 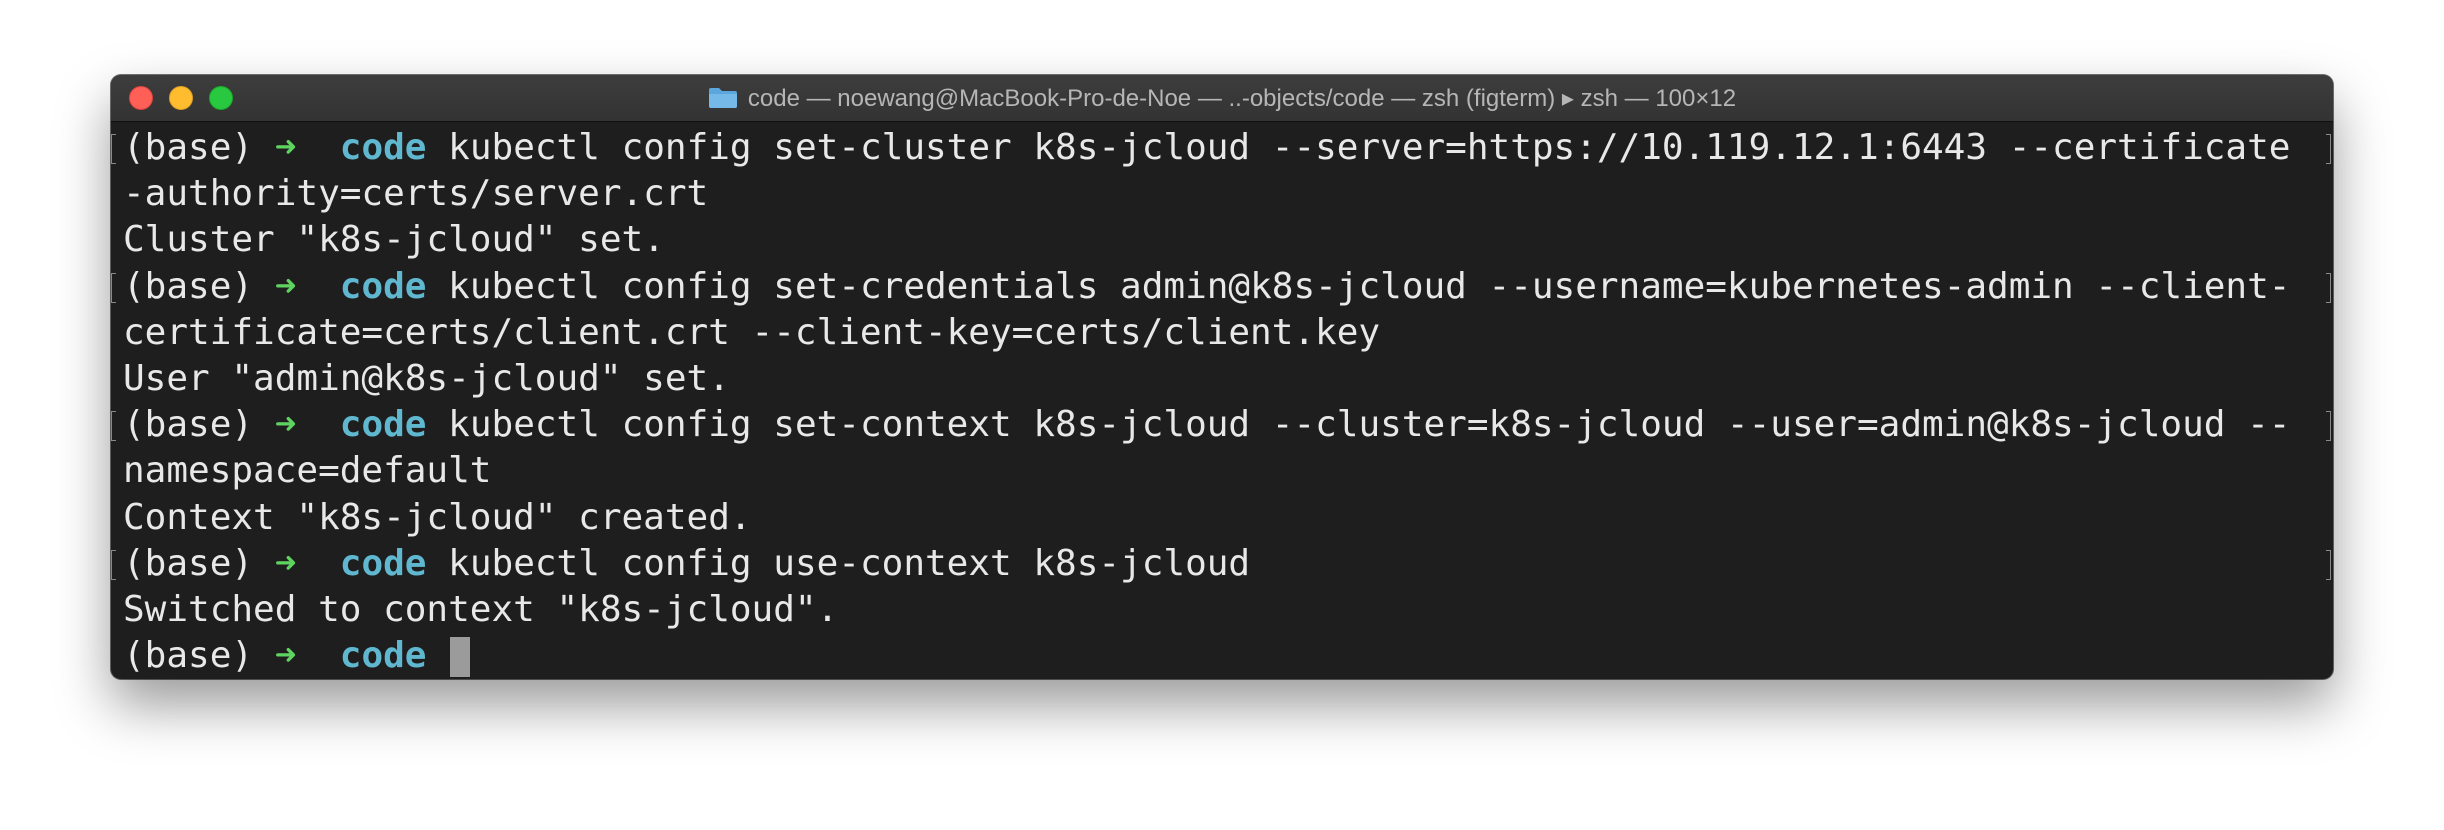 What do you see at coordinates (416, 194) in the screenshot?
I see `output-text: -authority=certs/server.crt` at bounding box center [416, 194].